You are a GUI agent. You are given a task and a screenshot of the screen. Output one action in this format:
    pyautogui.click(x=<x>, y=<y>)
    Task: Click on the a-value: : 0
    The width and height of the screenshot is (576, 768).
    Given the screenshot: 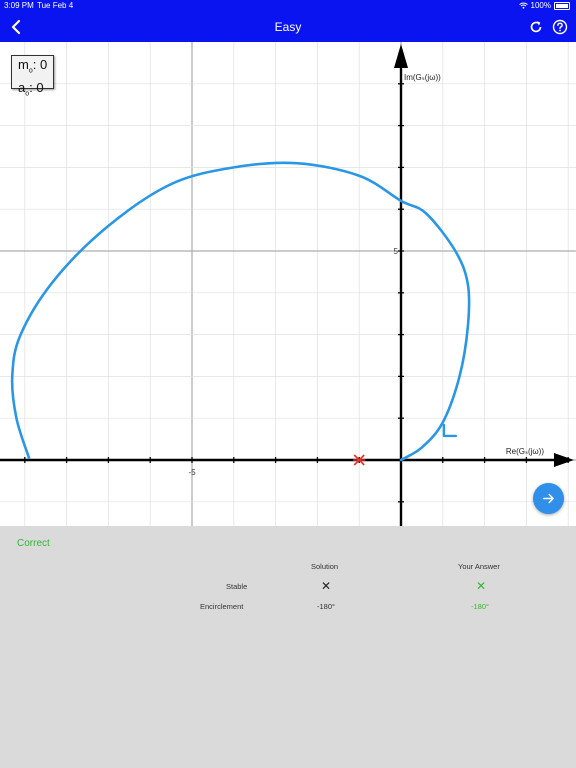 What is the action you would take?
    pyautogui.click(x=36, y=87)
    